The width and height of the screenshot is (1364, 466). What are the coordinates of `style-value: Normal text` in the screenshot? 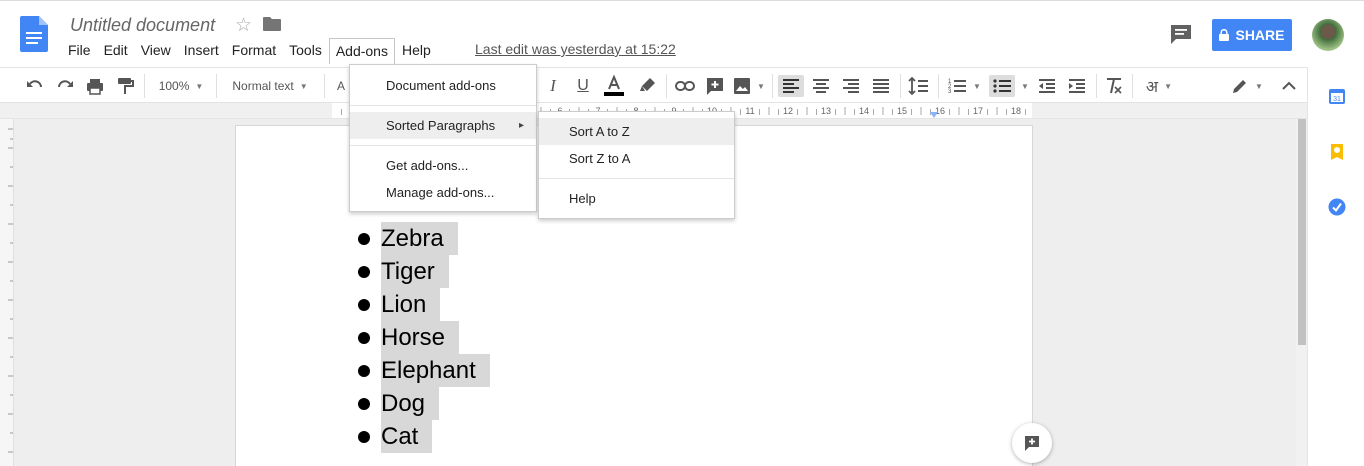 It's located at (263, 86).